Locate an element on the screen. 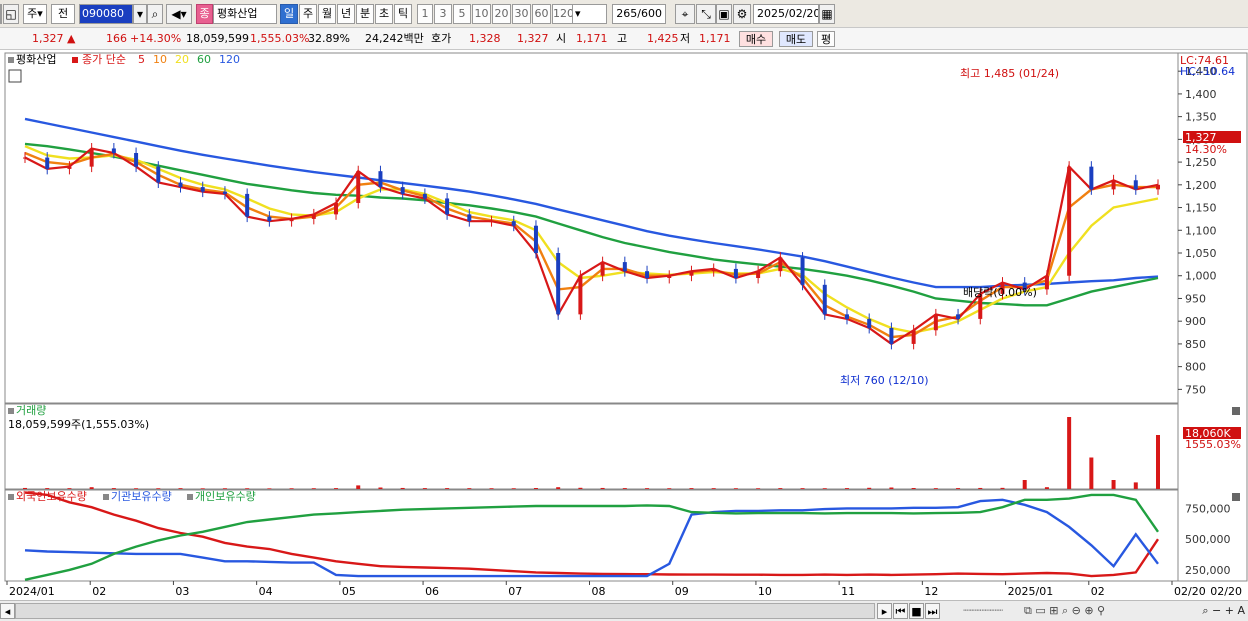 Image resolution: width=1248 pixels, height=621 pixels. open-label: 시 is located at coordinates (561, 38).